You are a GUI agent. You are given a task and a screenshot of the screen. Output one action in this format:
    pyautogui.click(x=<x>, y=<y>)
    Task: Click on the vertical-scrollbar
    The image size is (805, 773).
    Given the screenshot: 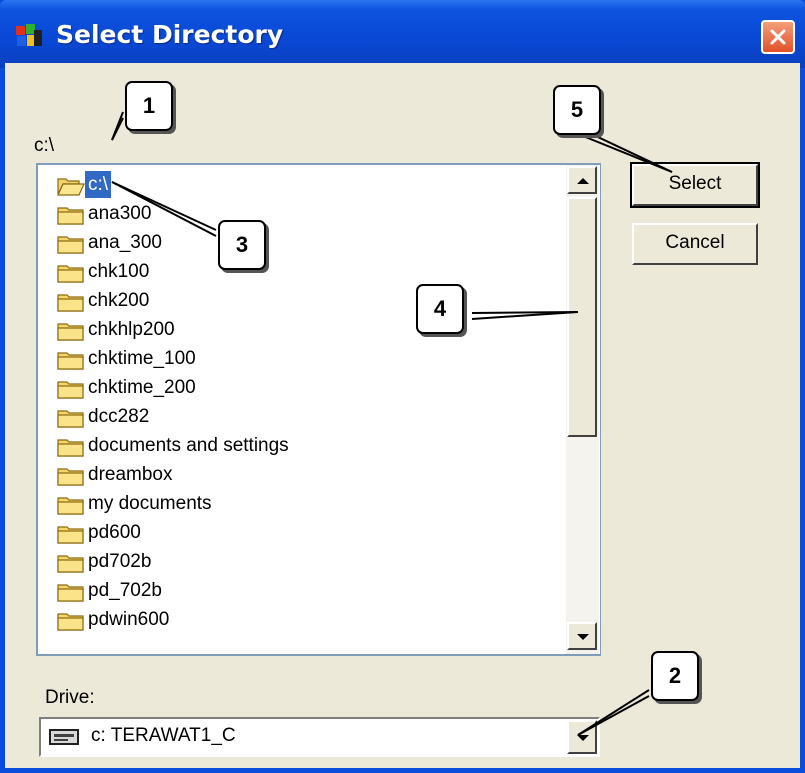 What is the action you would take?
    pyautogui.click(x=582, y=409)
    